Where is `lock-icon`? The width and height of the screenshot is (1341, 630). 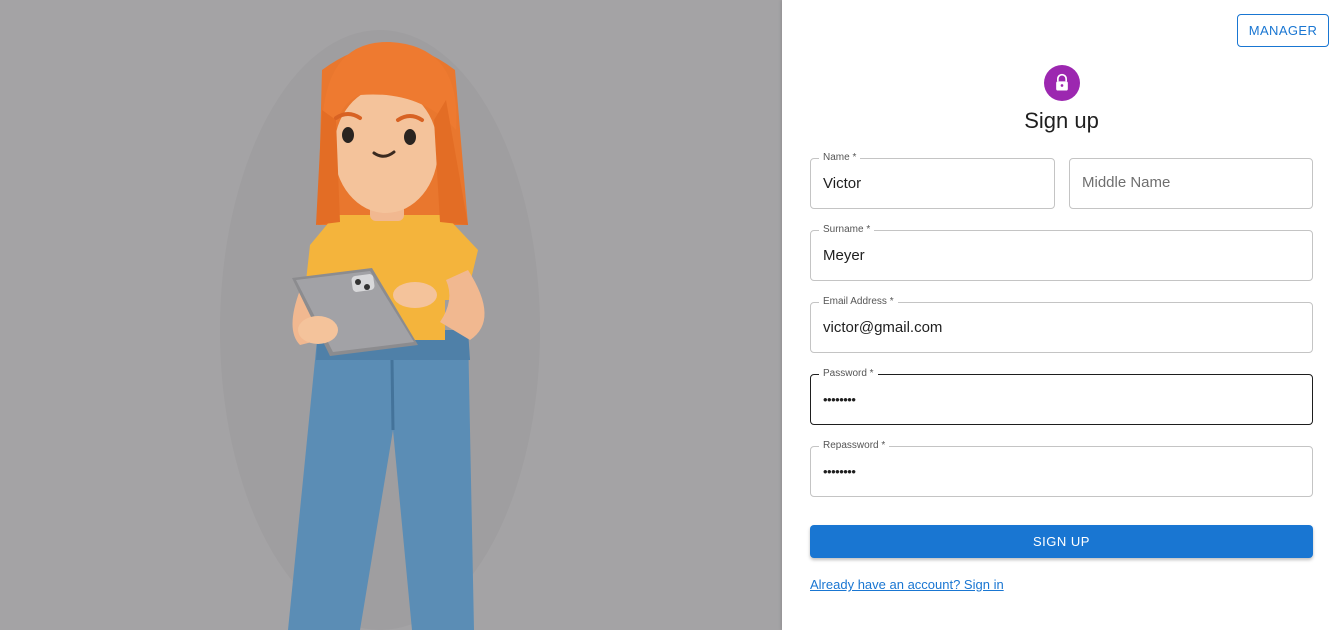 lock-icon is located at coordinates (1062, 82).